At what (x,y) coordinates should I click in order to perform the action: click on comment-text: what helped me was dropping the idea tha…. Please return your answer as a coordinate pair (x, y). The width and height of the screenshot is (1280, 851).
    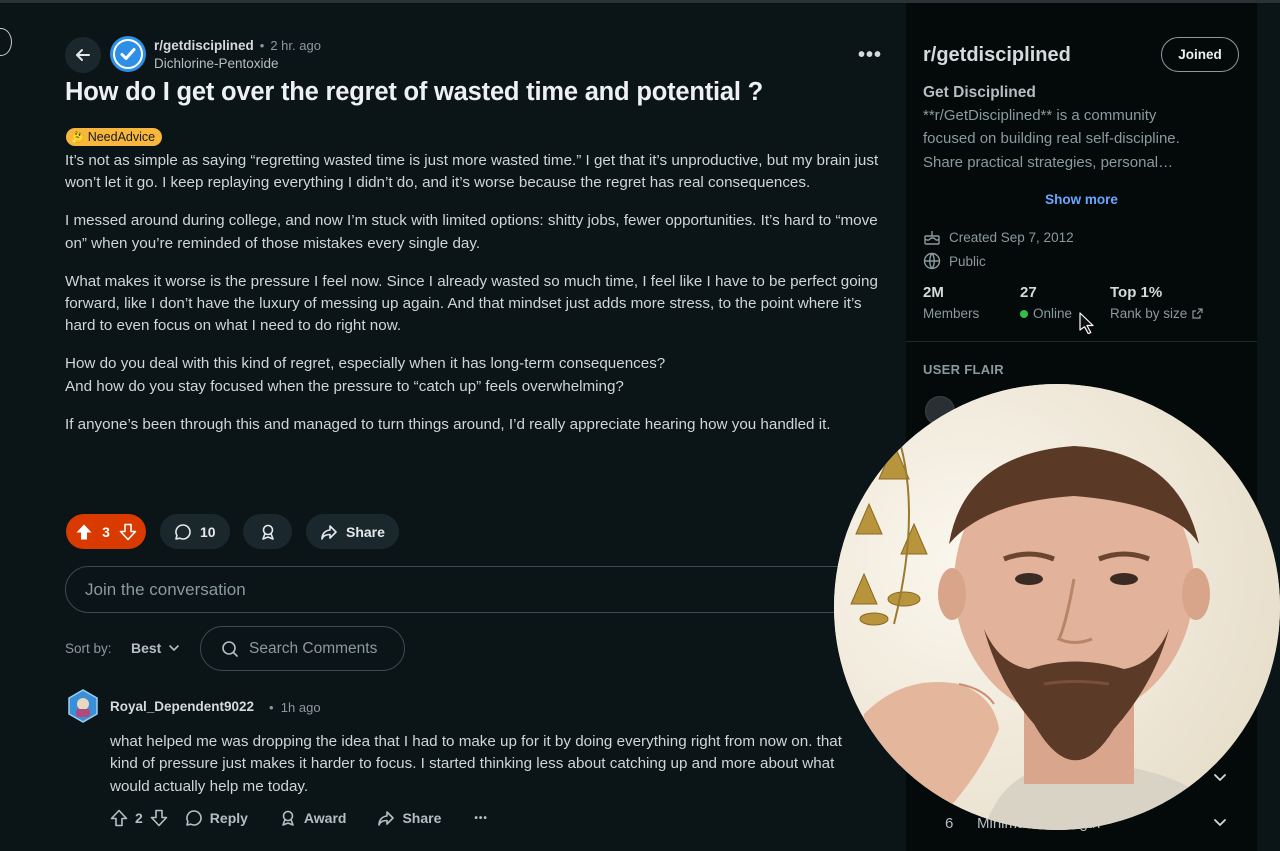
    Looking at the image, I should click on (476, 764).